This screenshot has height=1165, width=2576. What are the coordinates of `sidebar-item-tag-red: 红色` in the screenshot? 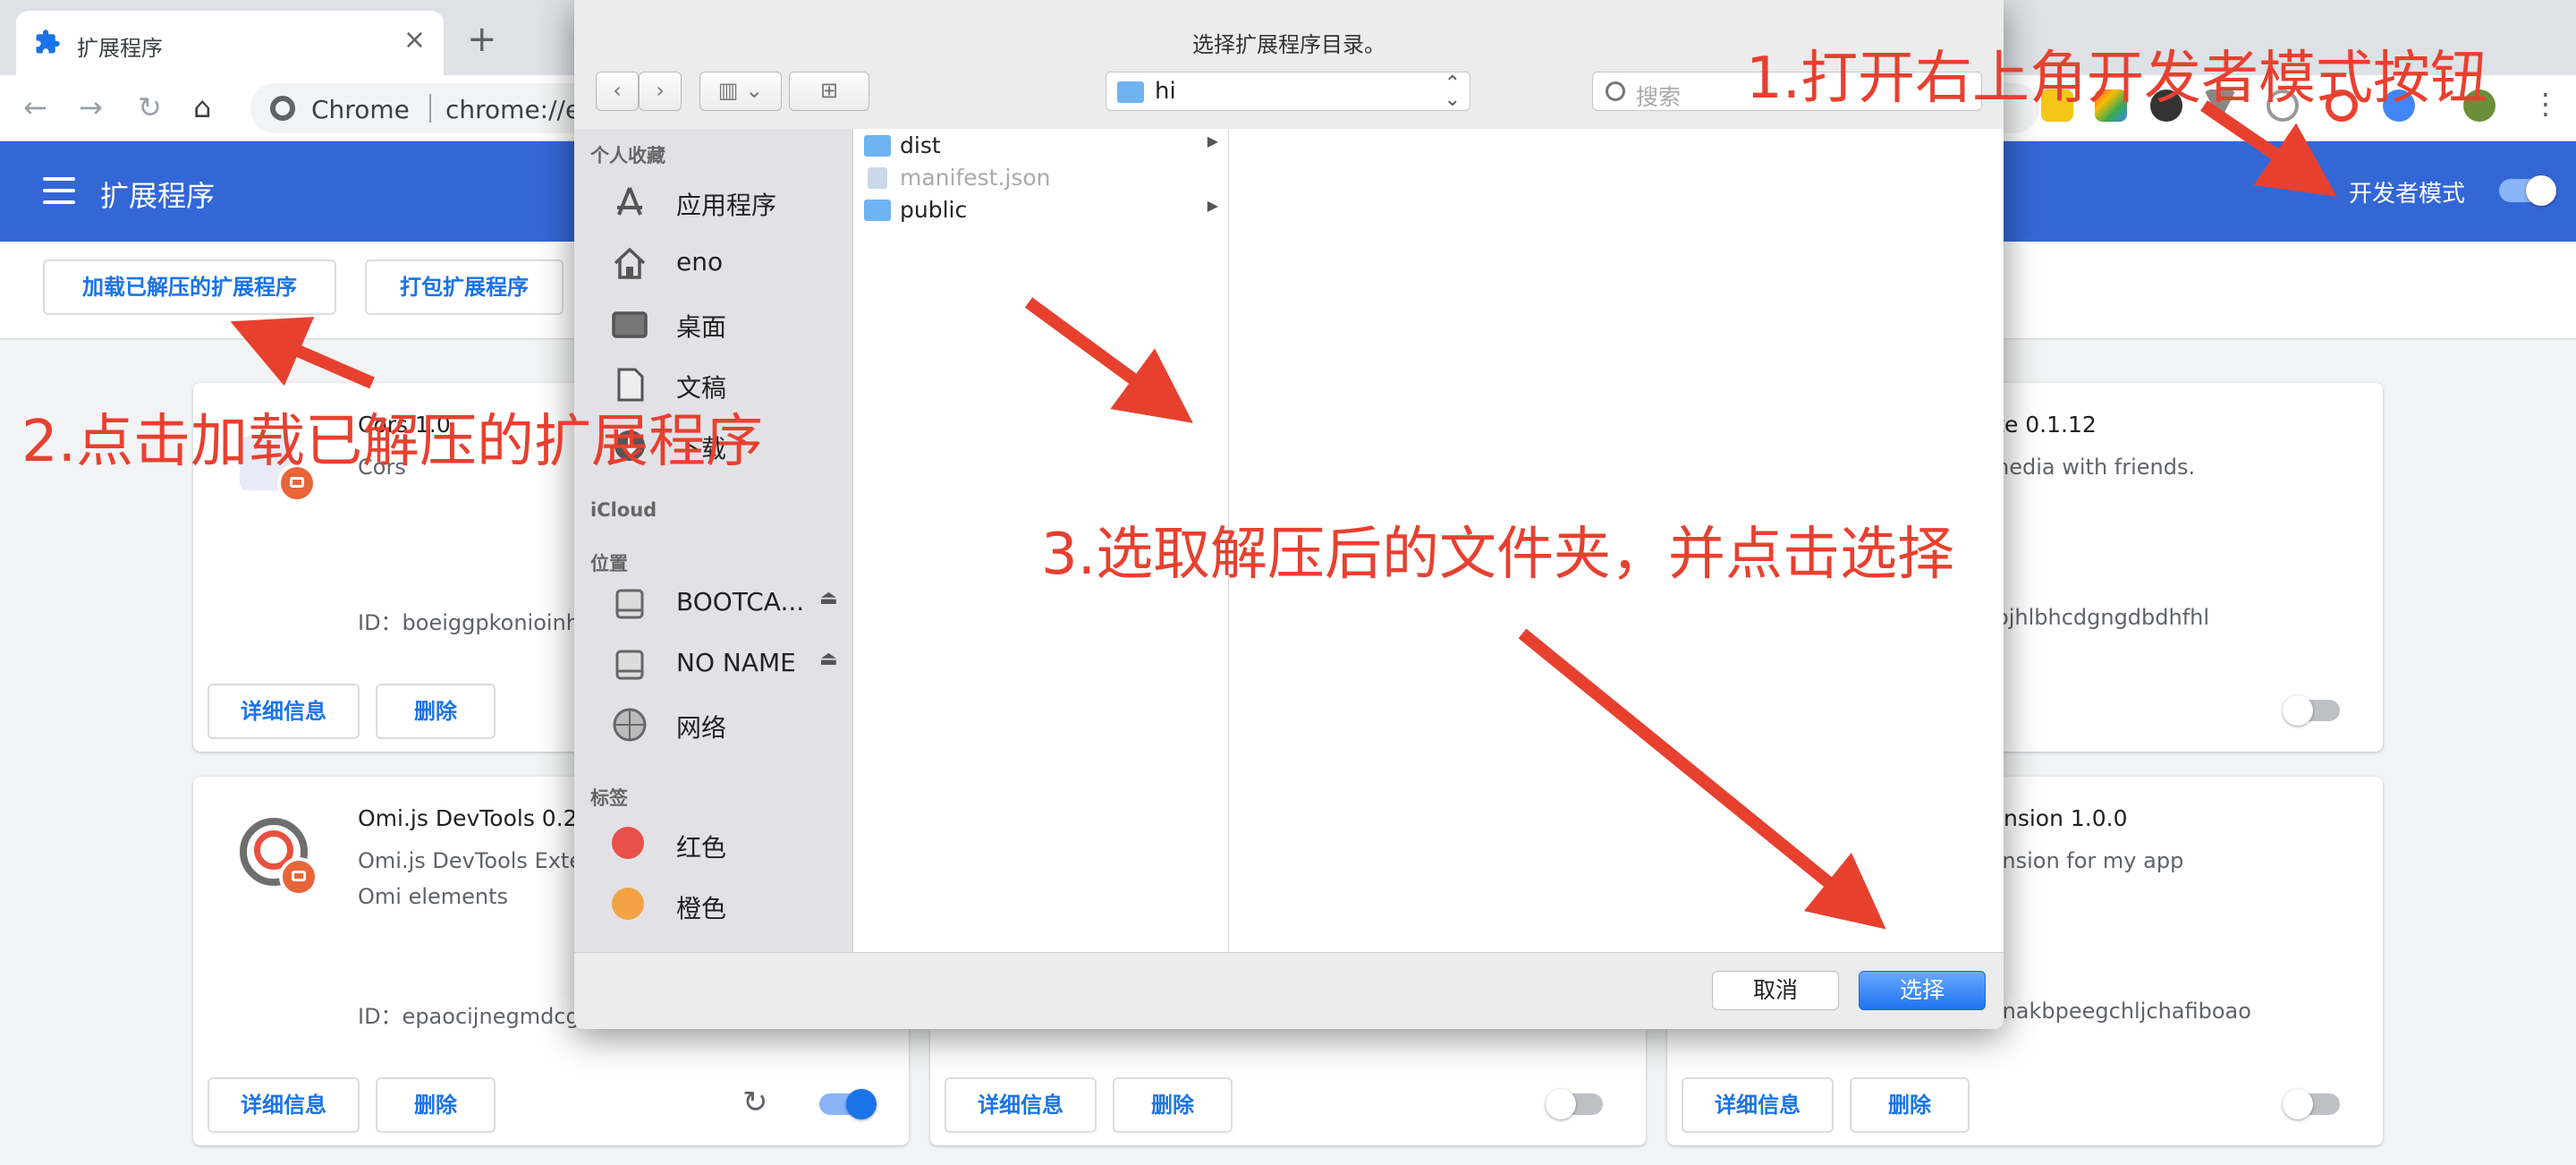 It's located at (720, 843).